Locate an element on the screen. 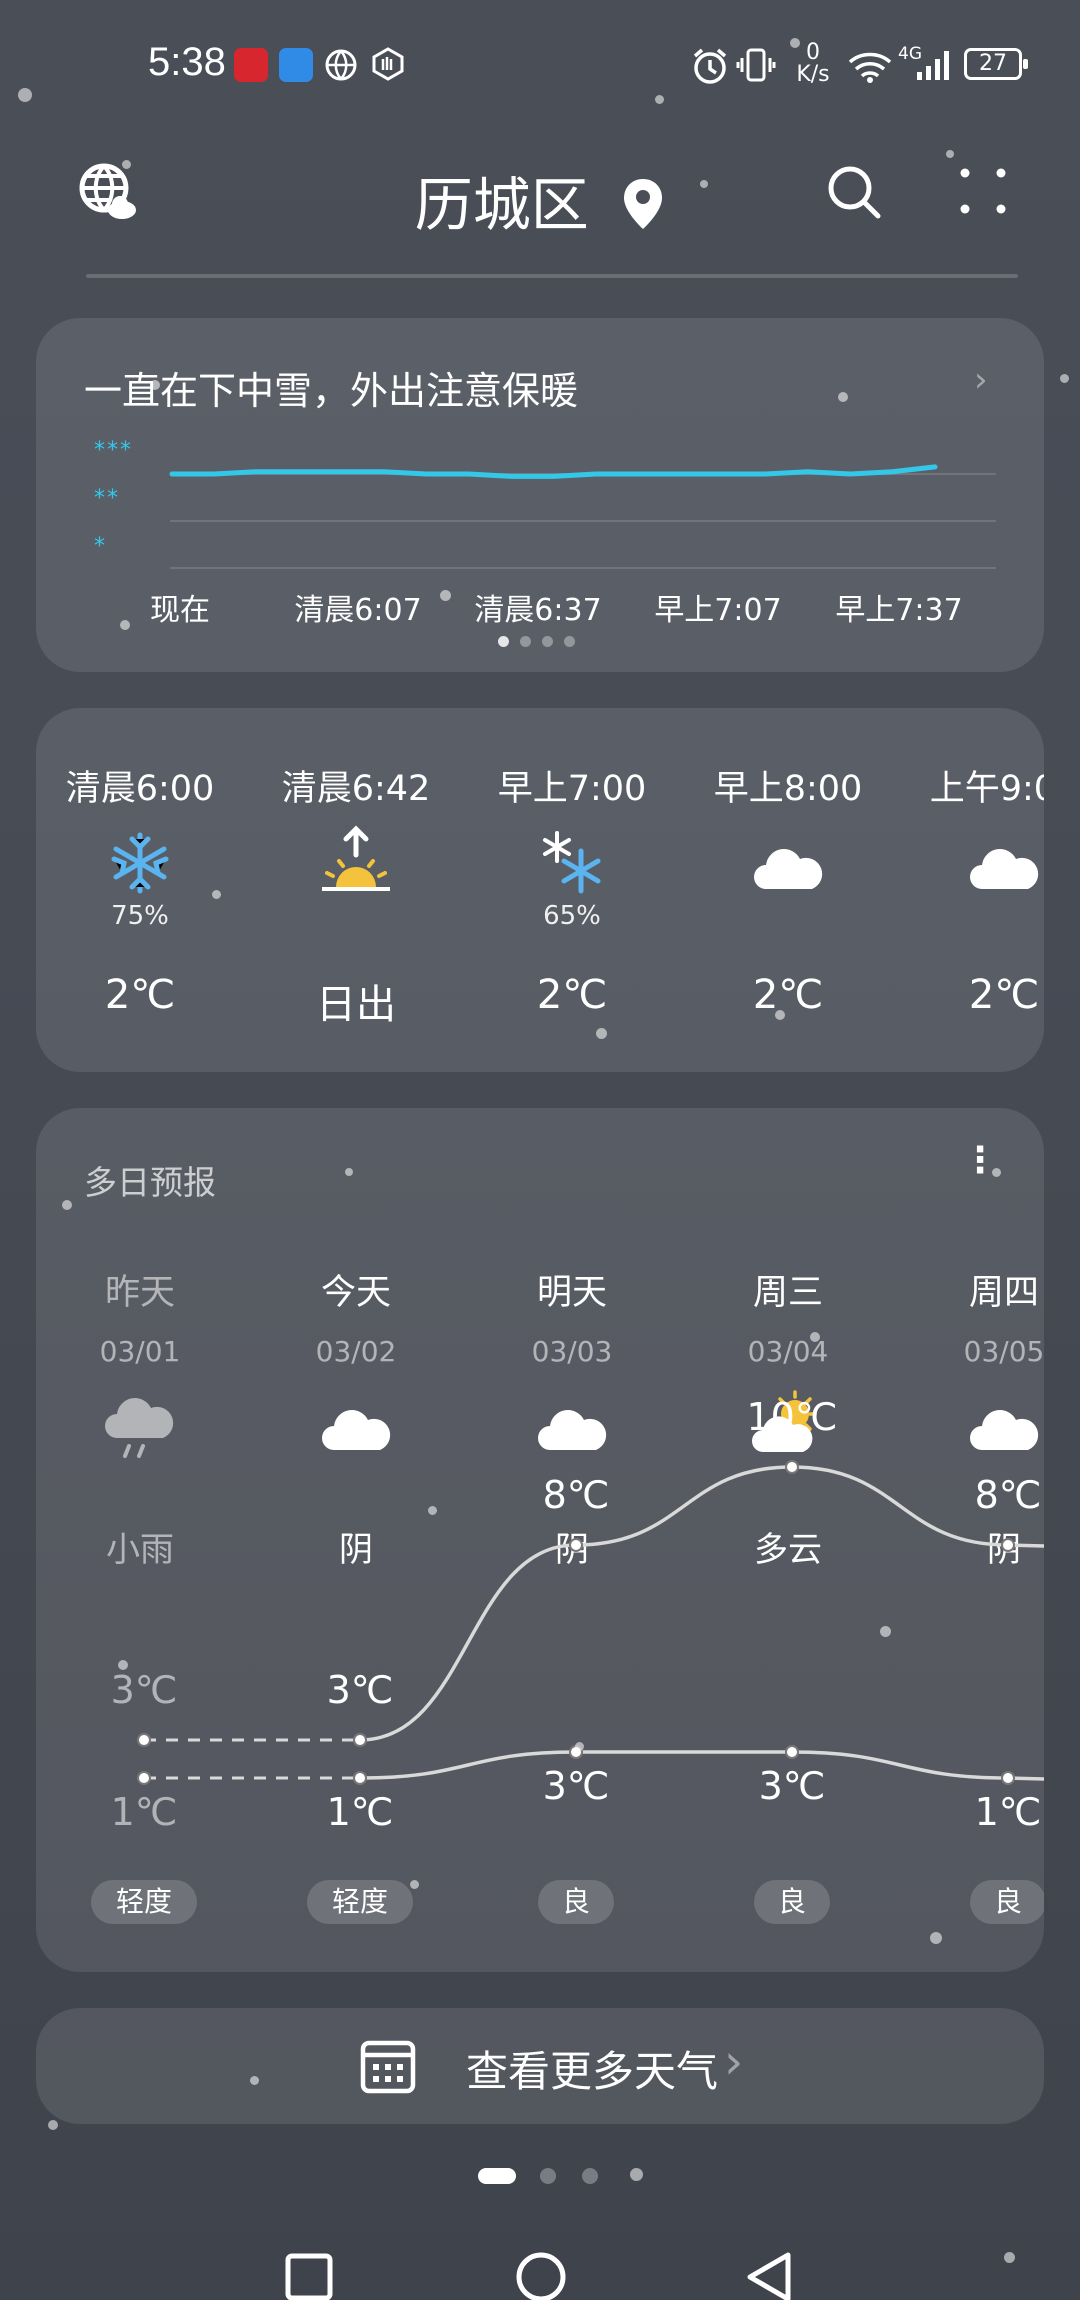 The image size is (1080, 2300). precip-probability: 65% is located at coordinates (572, 916).